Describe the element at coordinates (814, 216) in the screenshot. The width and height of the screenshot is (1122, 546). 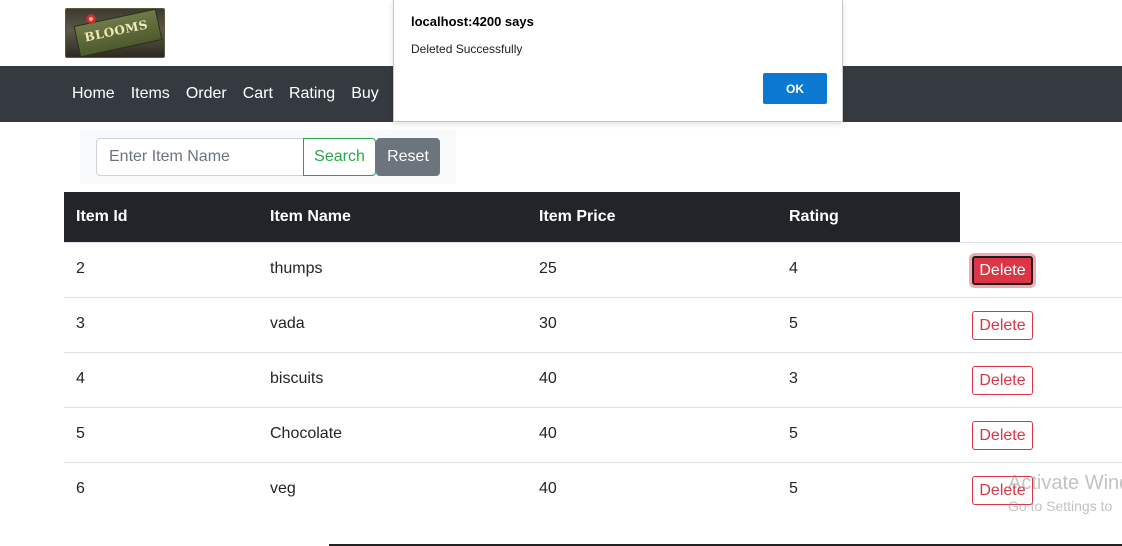
I see `column-header-rating: Rating` at that location.